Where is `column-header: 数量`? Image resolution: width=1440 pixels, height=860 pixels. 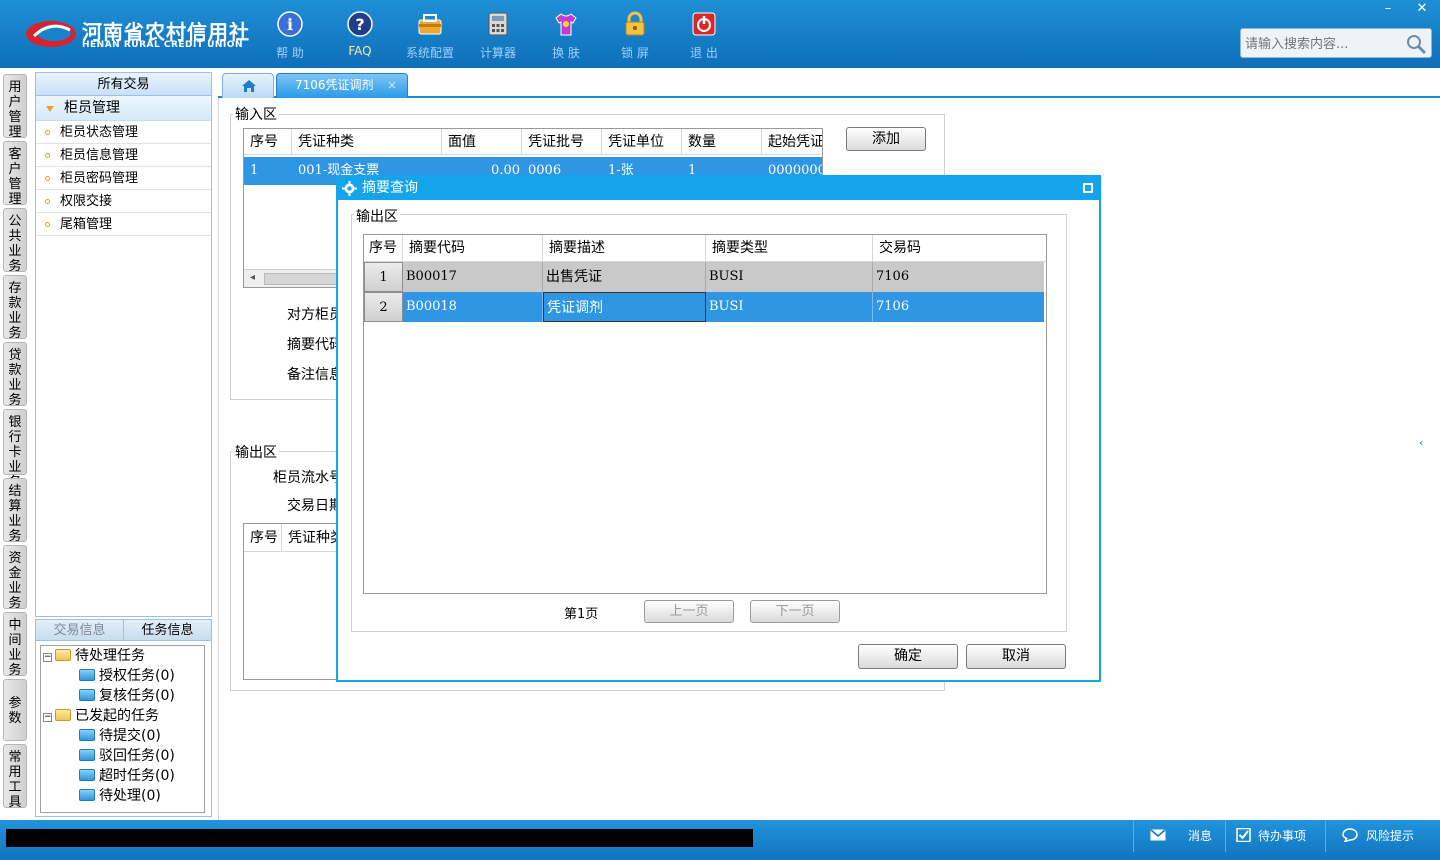
column-header: 数量 is located at coordinates (722, 142).